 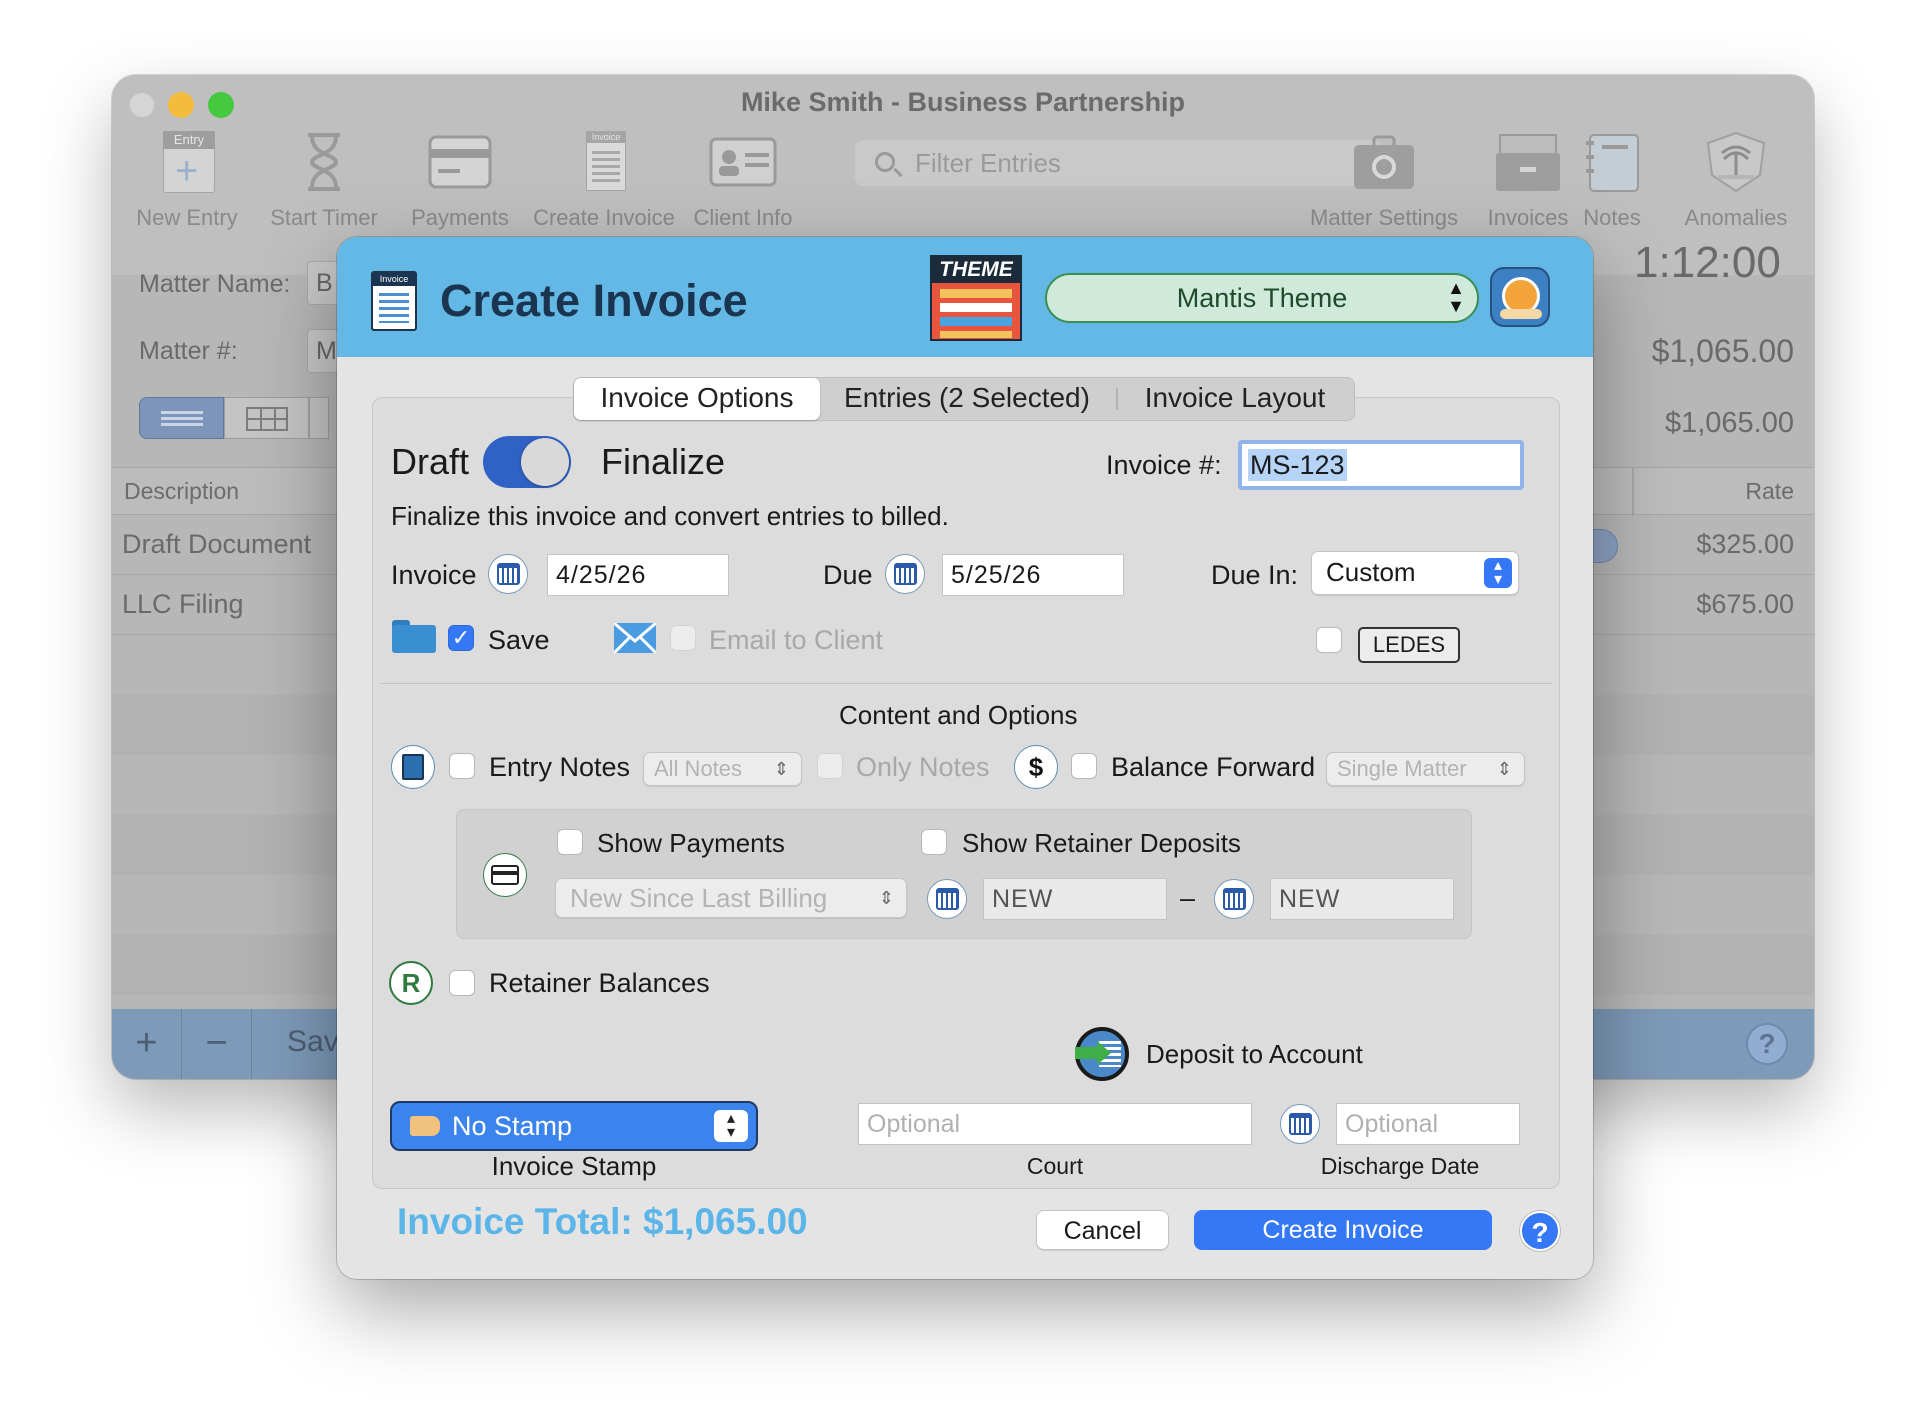 I want to click on start-timer-button: Start Timer, so click(x=324, y=191).